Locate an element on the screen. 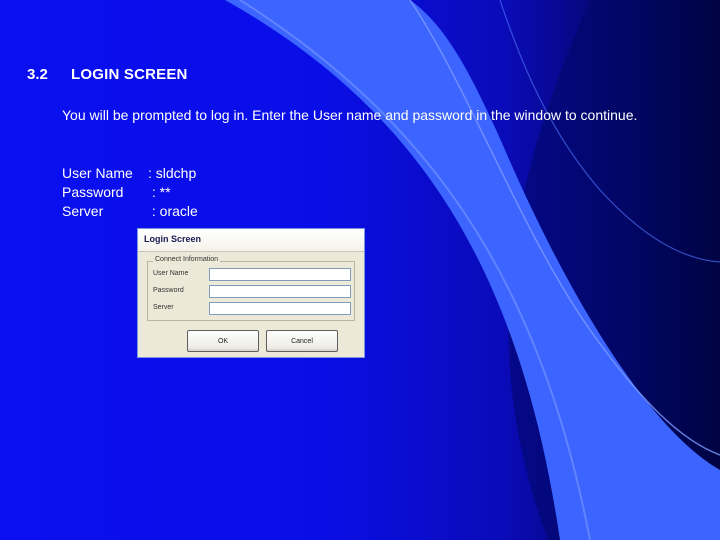 The width and height of the screenshot is (720, 540). username-input is located at coordinates (280, 274).